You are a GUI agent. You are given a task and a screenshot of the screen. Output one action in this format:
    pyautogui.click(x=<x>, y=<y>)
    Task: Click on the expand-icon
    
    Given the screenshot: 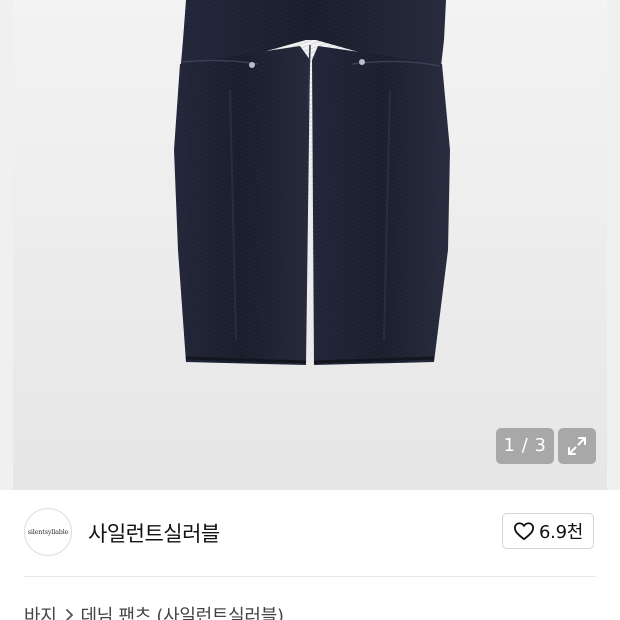 What is the action you would take?
    pyautogui.click(x=577, y=446)
    